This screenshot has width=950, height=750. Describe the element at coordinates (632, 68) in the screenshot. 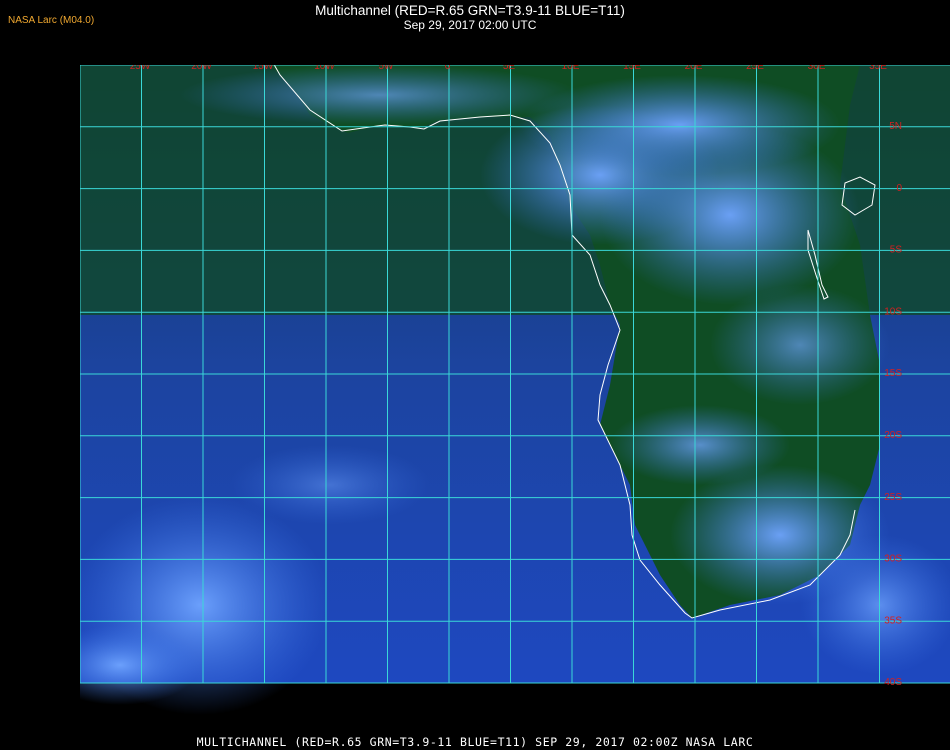

I see `lon-label: 15E` at that location.